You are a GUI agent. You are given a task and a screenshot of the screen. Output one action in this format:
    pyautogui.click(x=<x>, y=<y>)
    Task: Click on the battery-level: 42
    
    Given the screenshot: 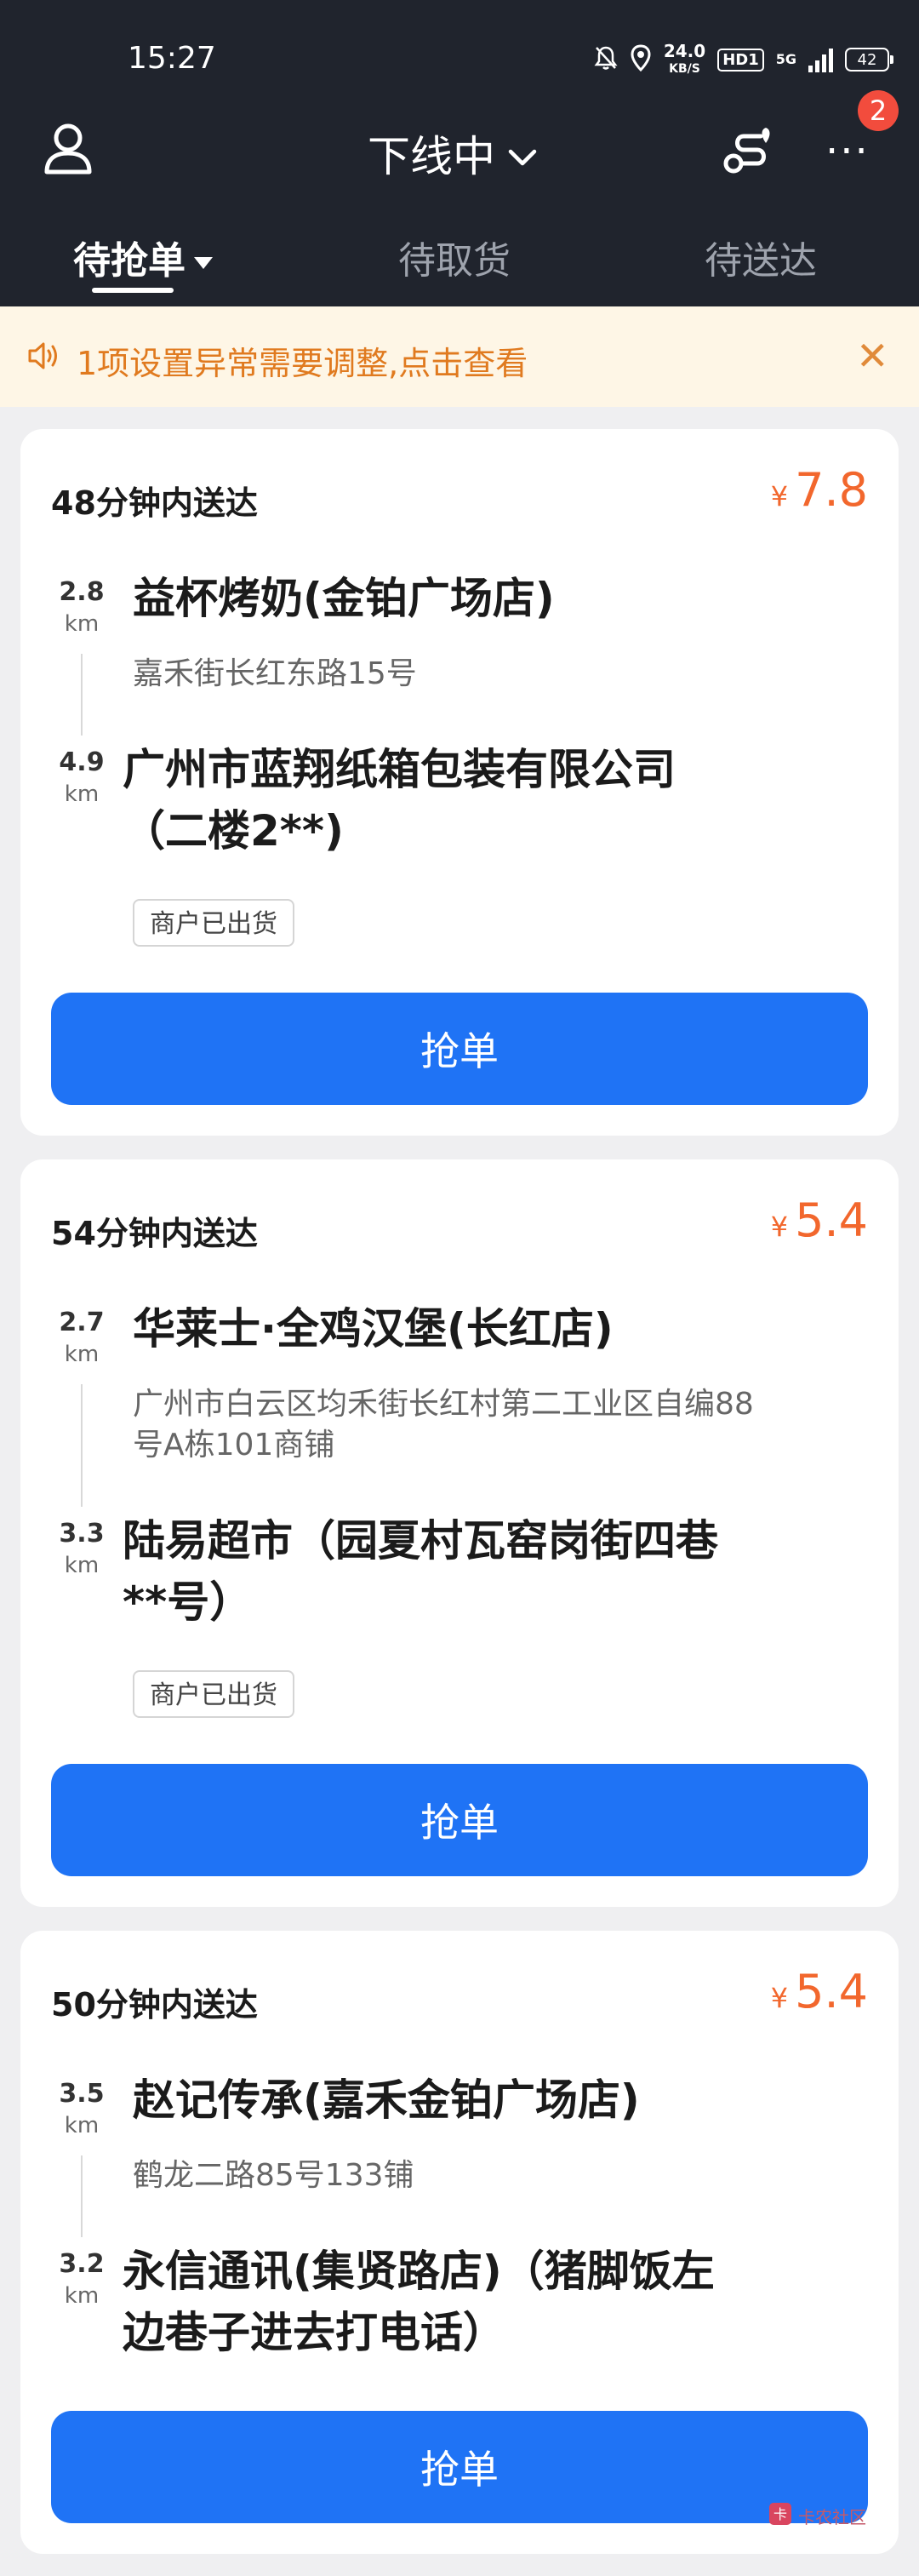 What is the action you would take?
    pyautogui.click(x=867, y=60)
    